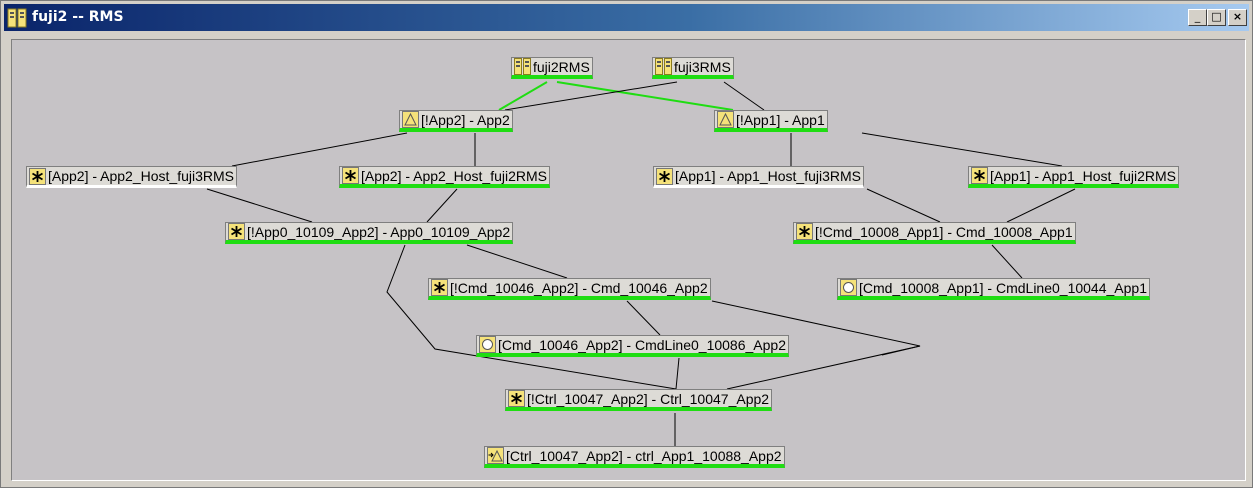 The height and width of the screenshot is (490, 1255). I want to click on node-ctrl-10047: [!Ctrl_10047_App2] - Ctrl_10047_App2, so click(639, 400).